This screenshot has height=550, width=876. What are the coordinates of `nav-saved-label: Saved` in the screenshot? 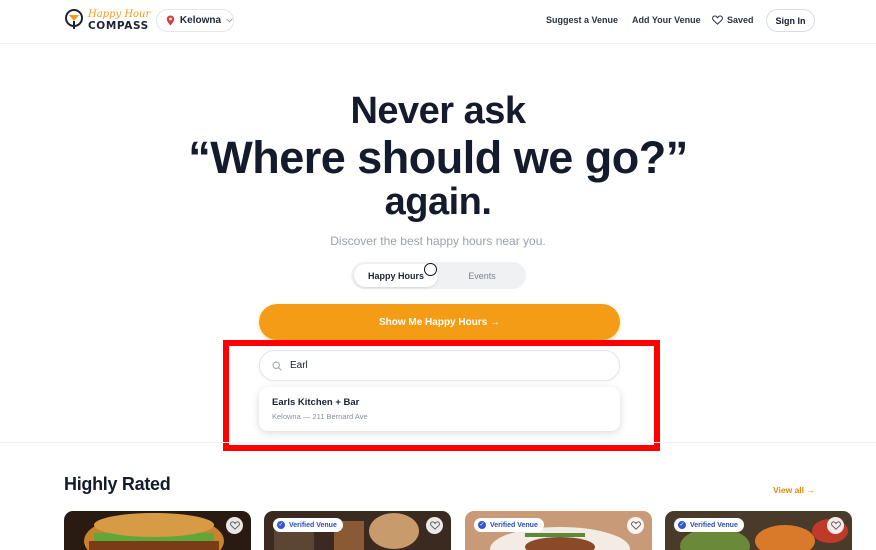 It's located at (740, 20).